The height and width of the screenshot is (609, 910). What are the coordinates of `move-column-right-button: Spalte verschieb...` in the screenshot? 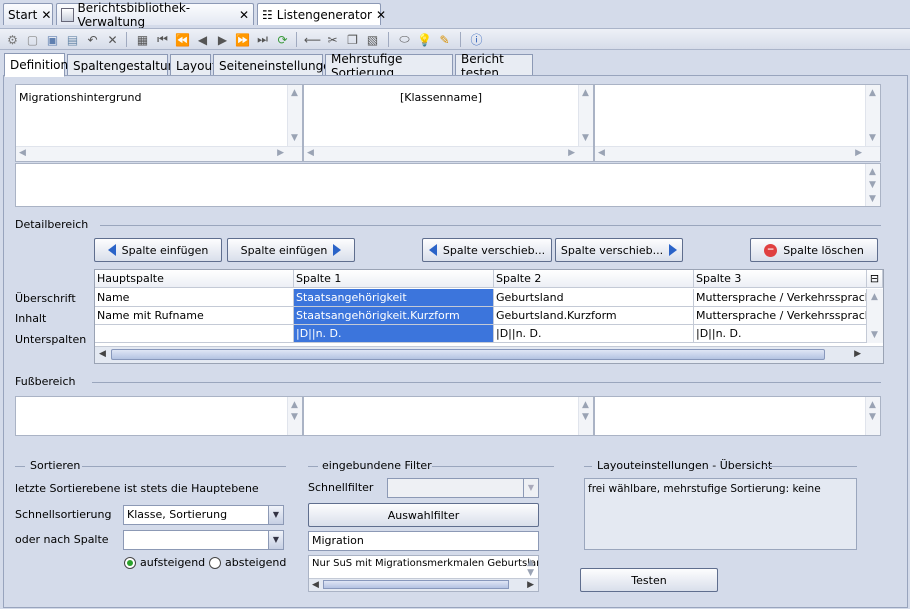 It's located at (619, 250).